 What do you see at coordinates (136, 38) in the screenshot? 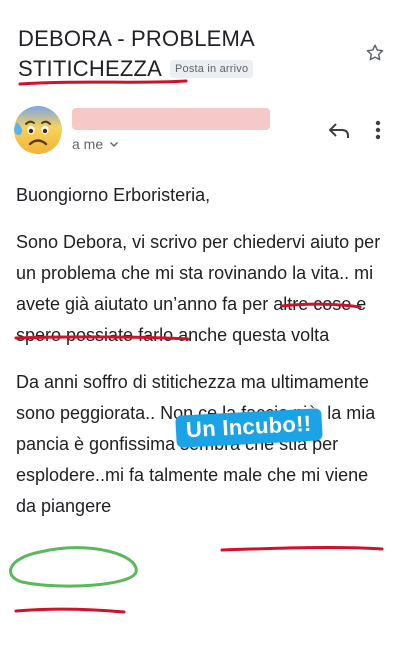
I see `subject-line-1: DEBORA - PROBLEMA` at bounding box center [136, 38].